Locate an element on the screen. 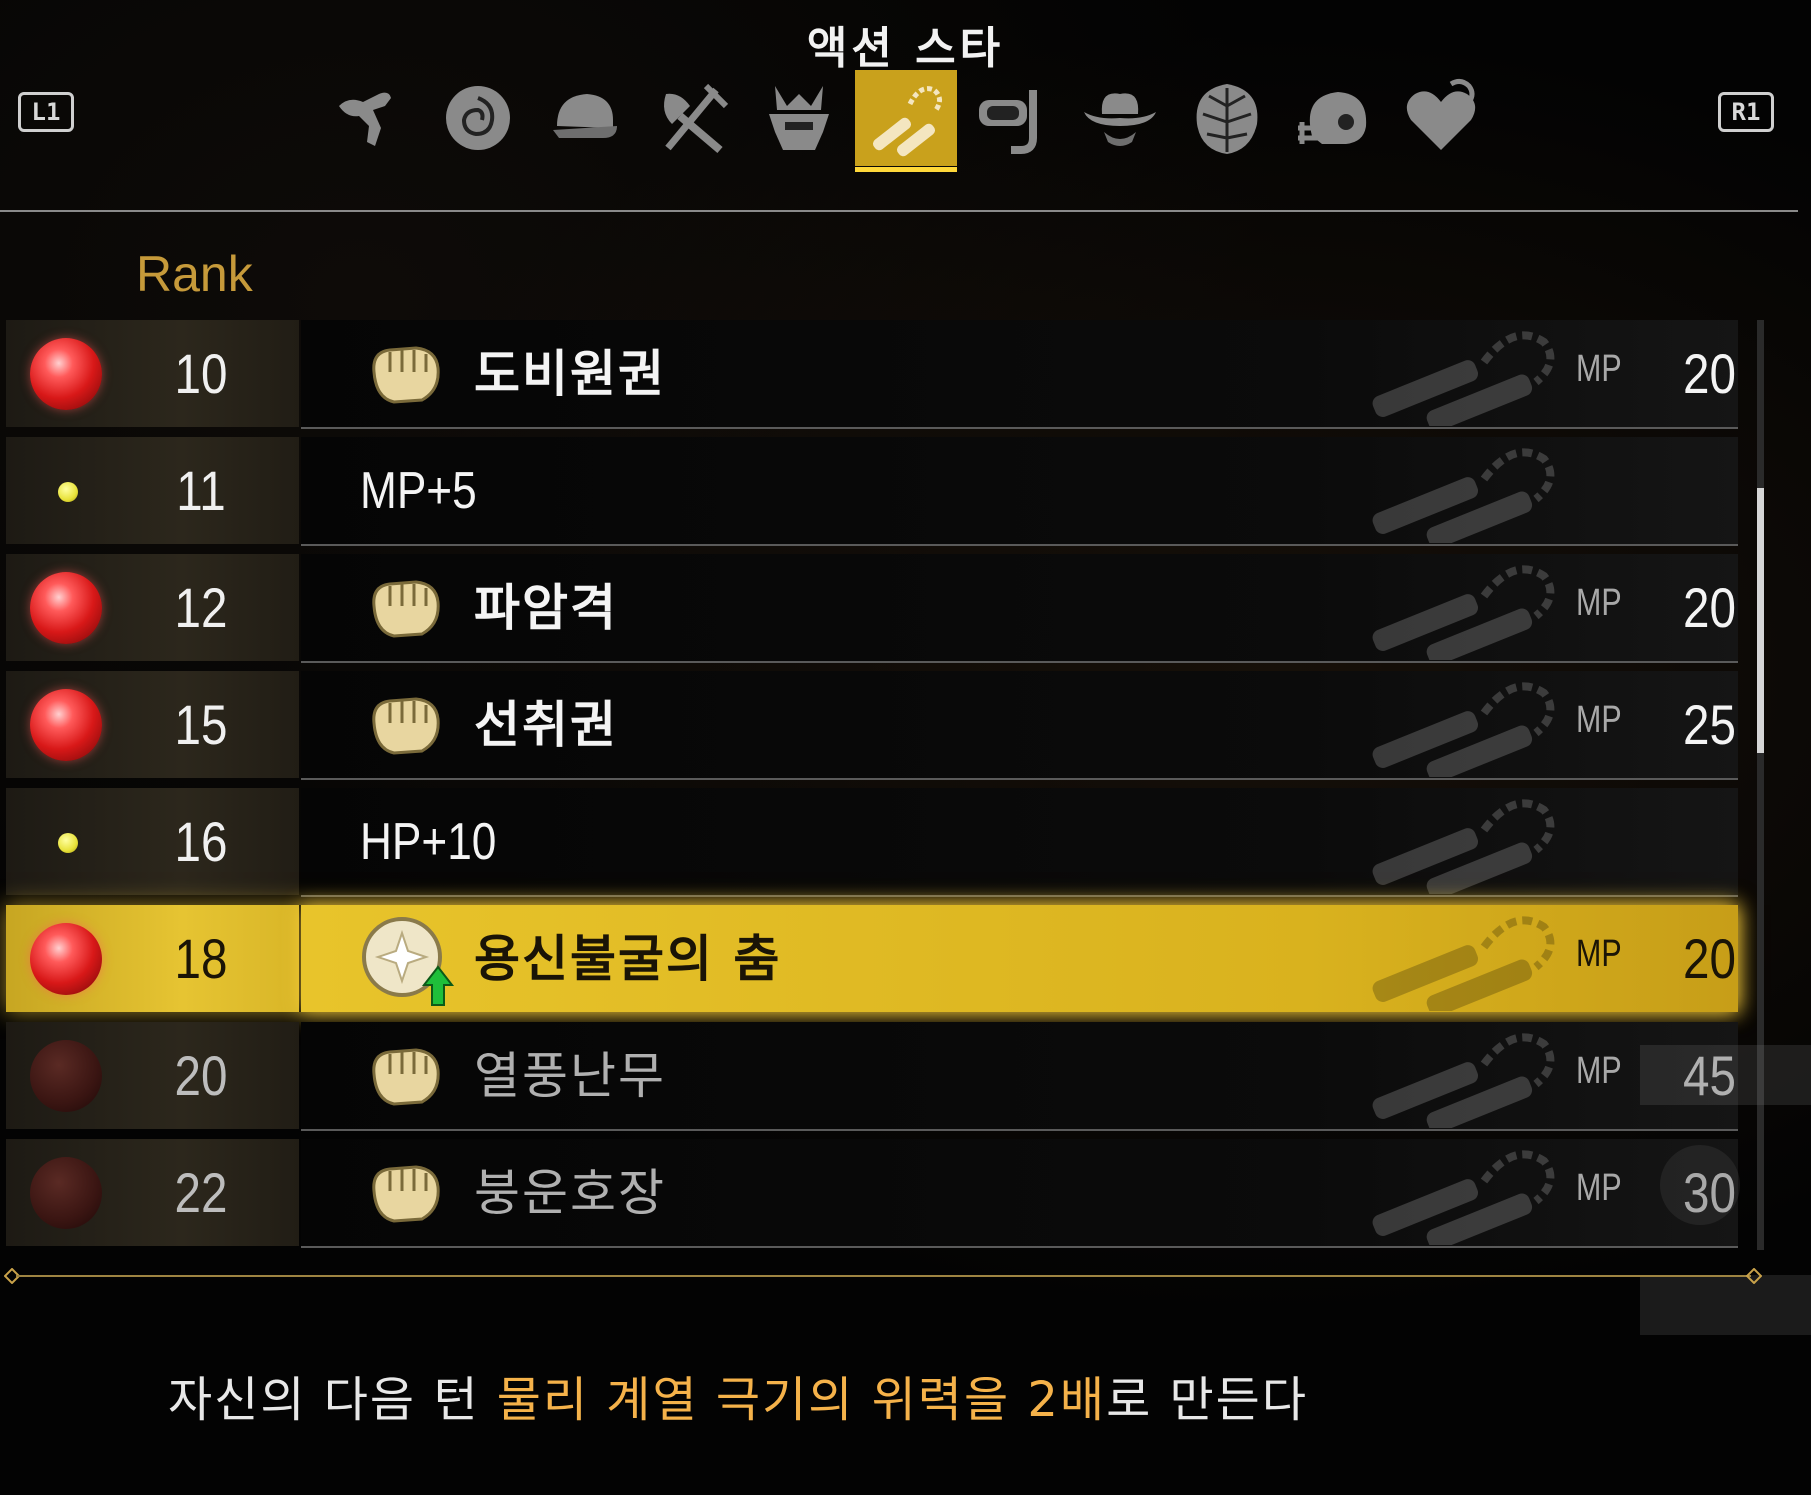 The width and height of the screenshot is (1811, 1495). l1-button: L1 is located at coordinates (46, 112).